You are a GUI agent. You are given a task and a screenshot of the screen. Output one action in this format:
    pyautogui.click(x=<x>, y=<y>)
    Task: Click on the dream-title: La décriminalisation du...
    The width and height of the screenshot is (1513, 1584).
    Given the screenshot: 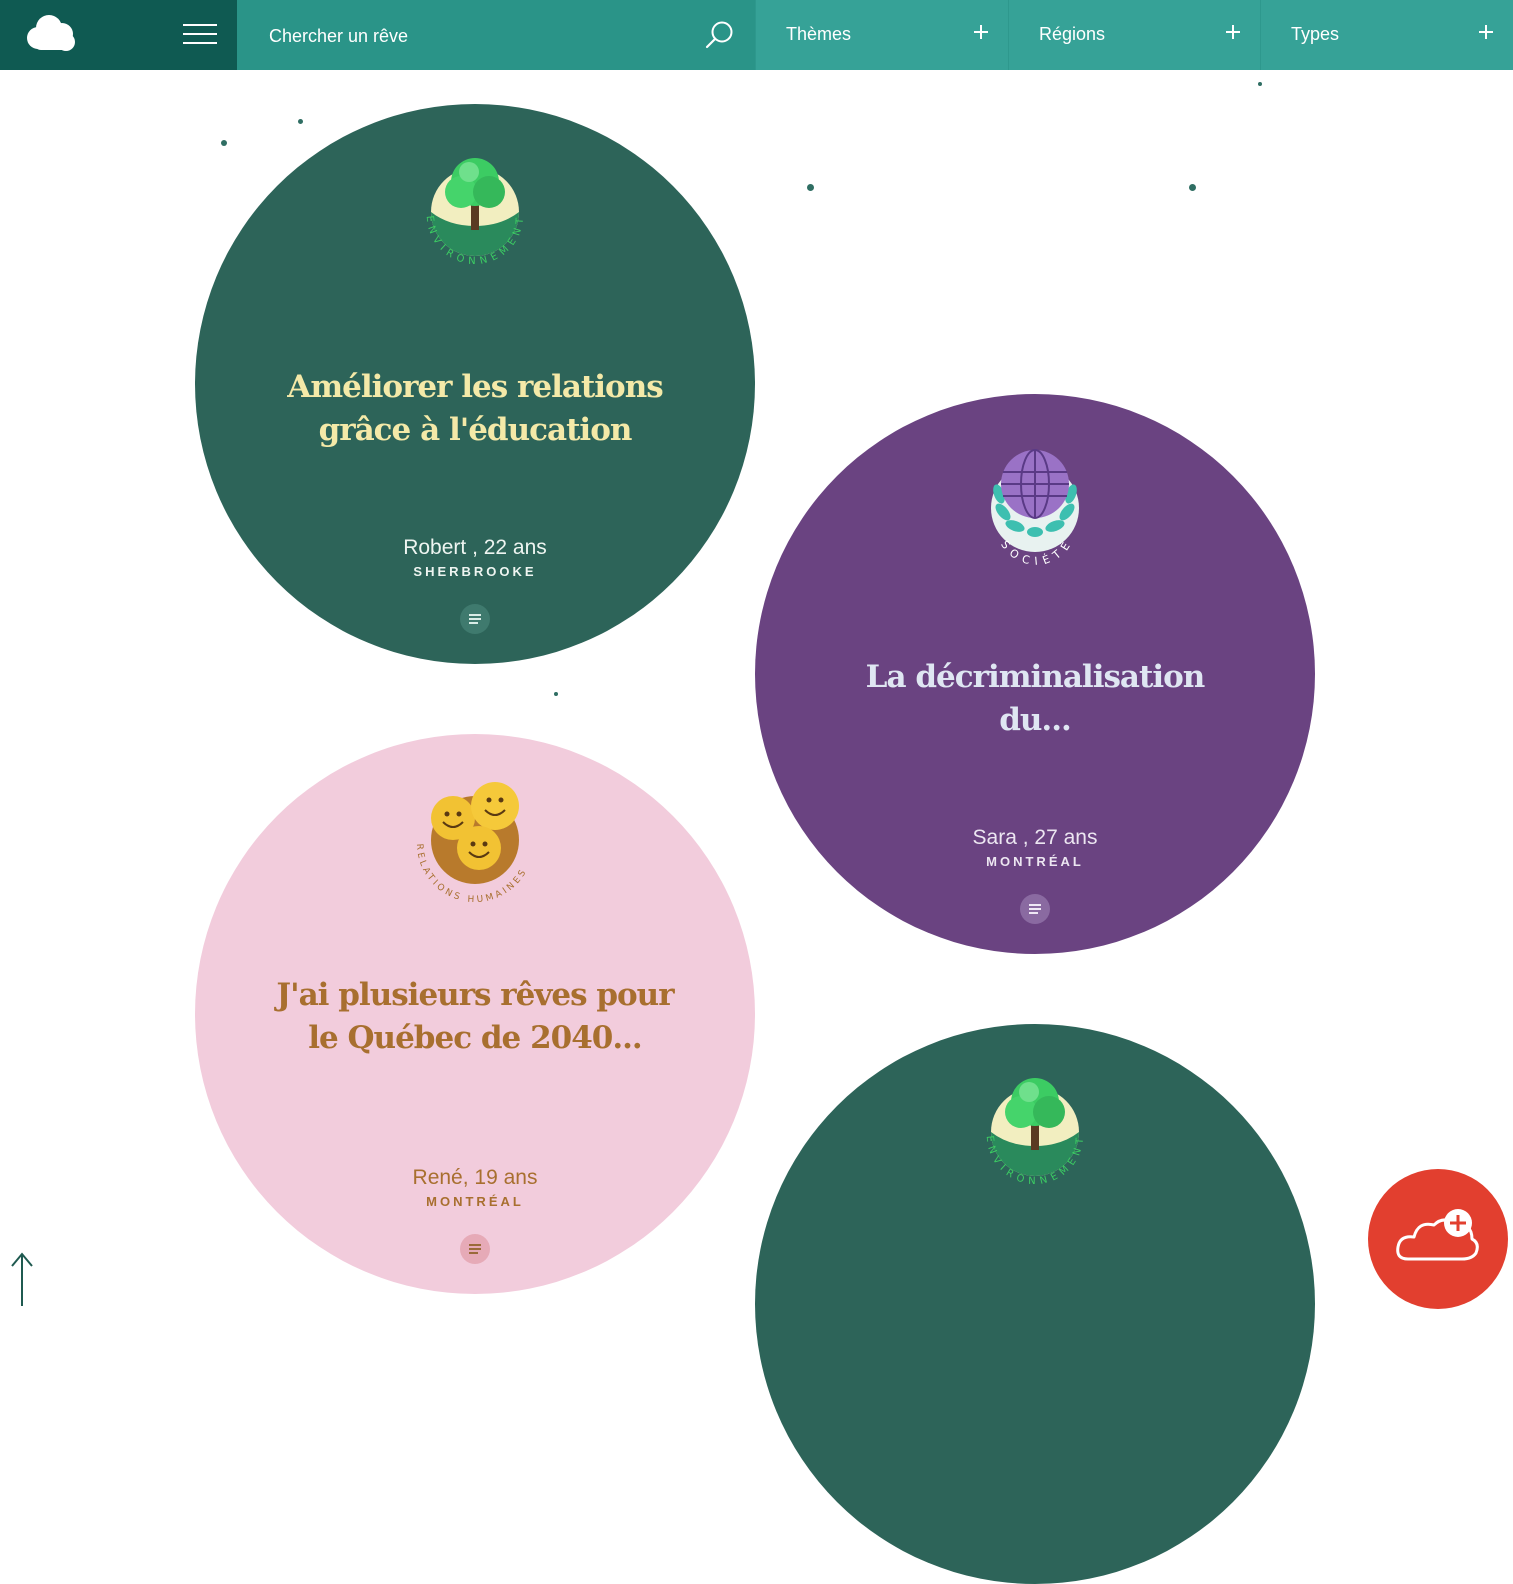 What is the action you would take?
    pyautogui.click(x=1035, y=698)
    